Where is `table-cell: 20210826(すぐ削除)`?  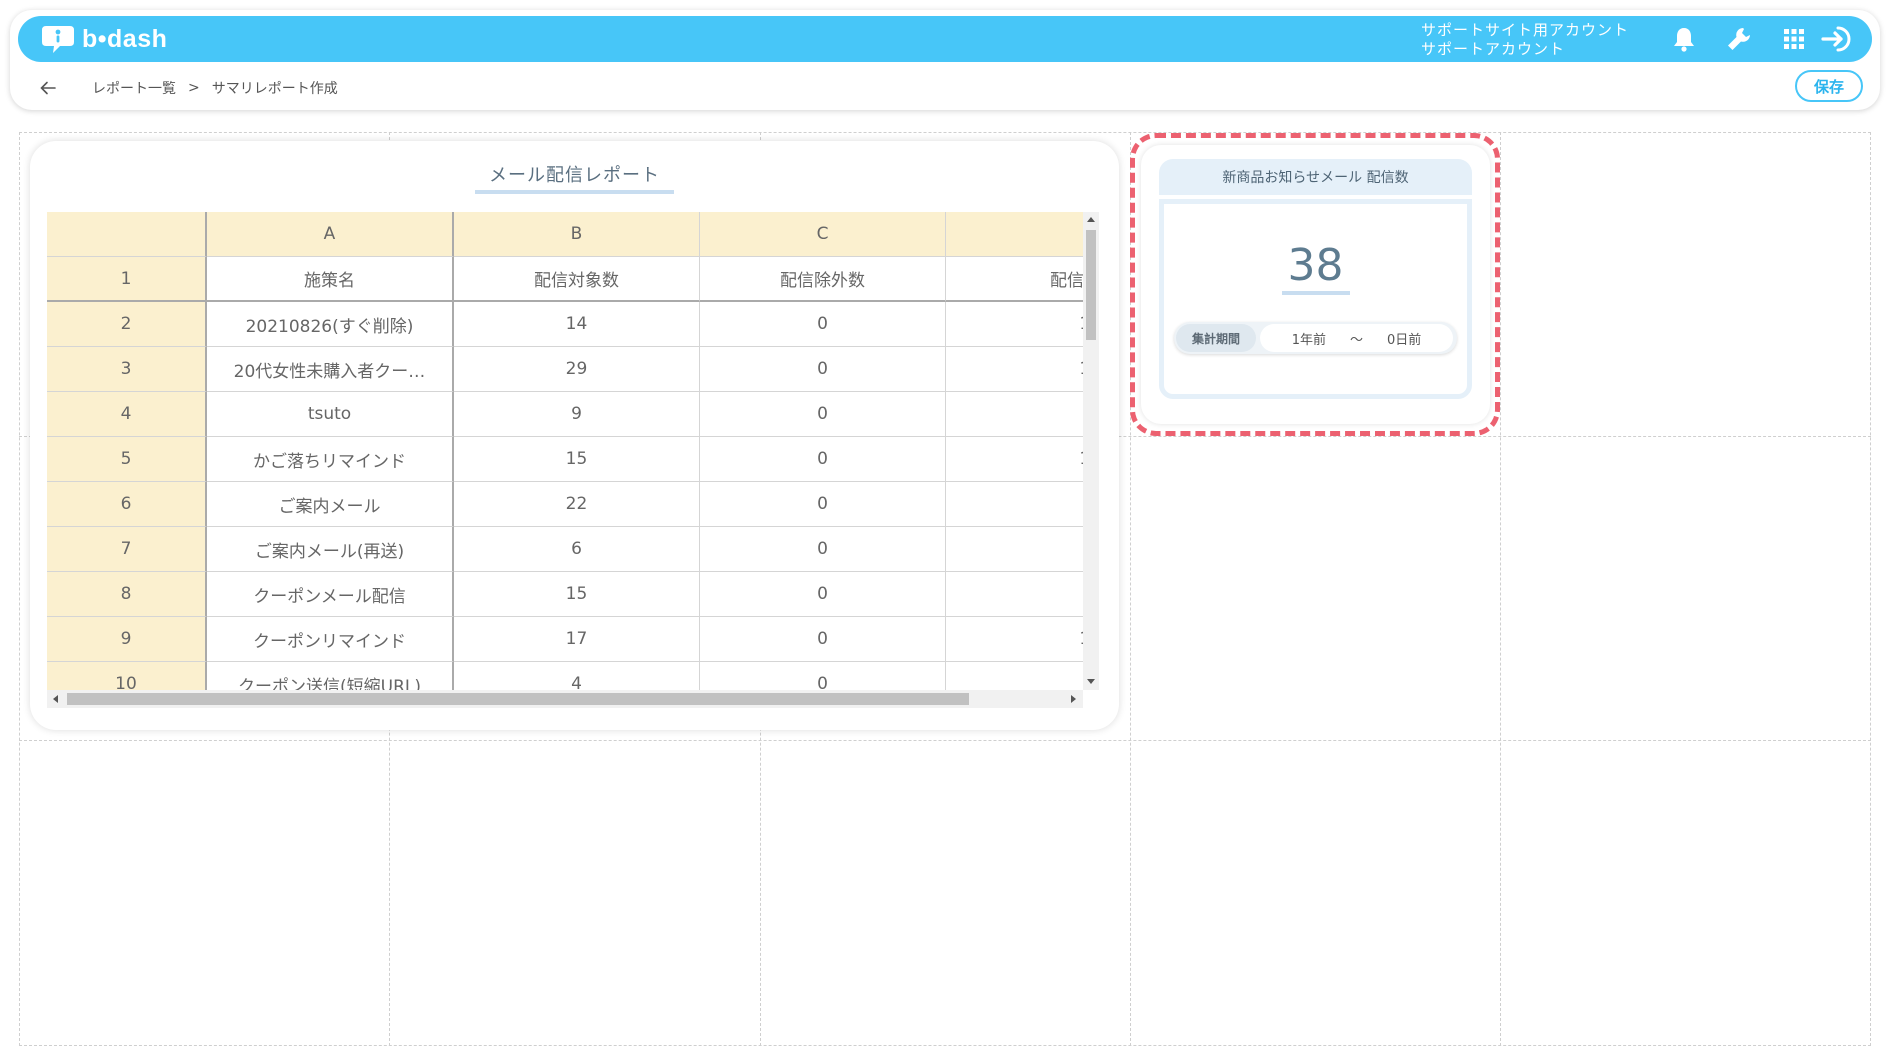
table-cell: 20210826(すぐ削除) is located at coordinates (330, 324).